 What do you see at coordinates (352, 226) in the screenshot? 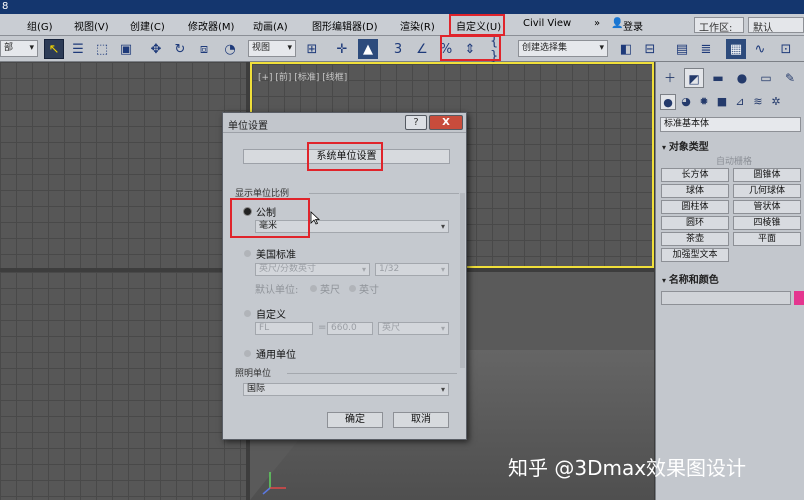
I see `metric-unit-select: 毫米` at bounding box center [352, 226].